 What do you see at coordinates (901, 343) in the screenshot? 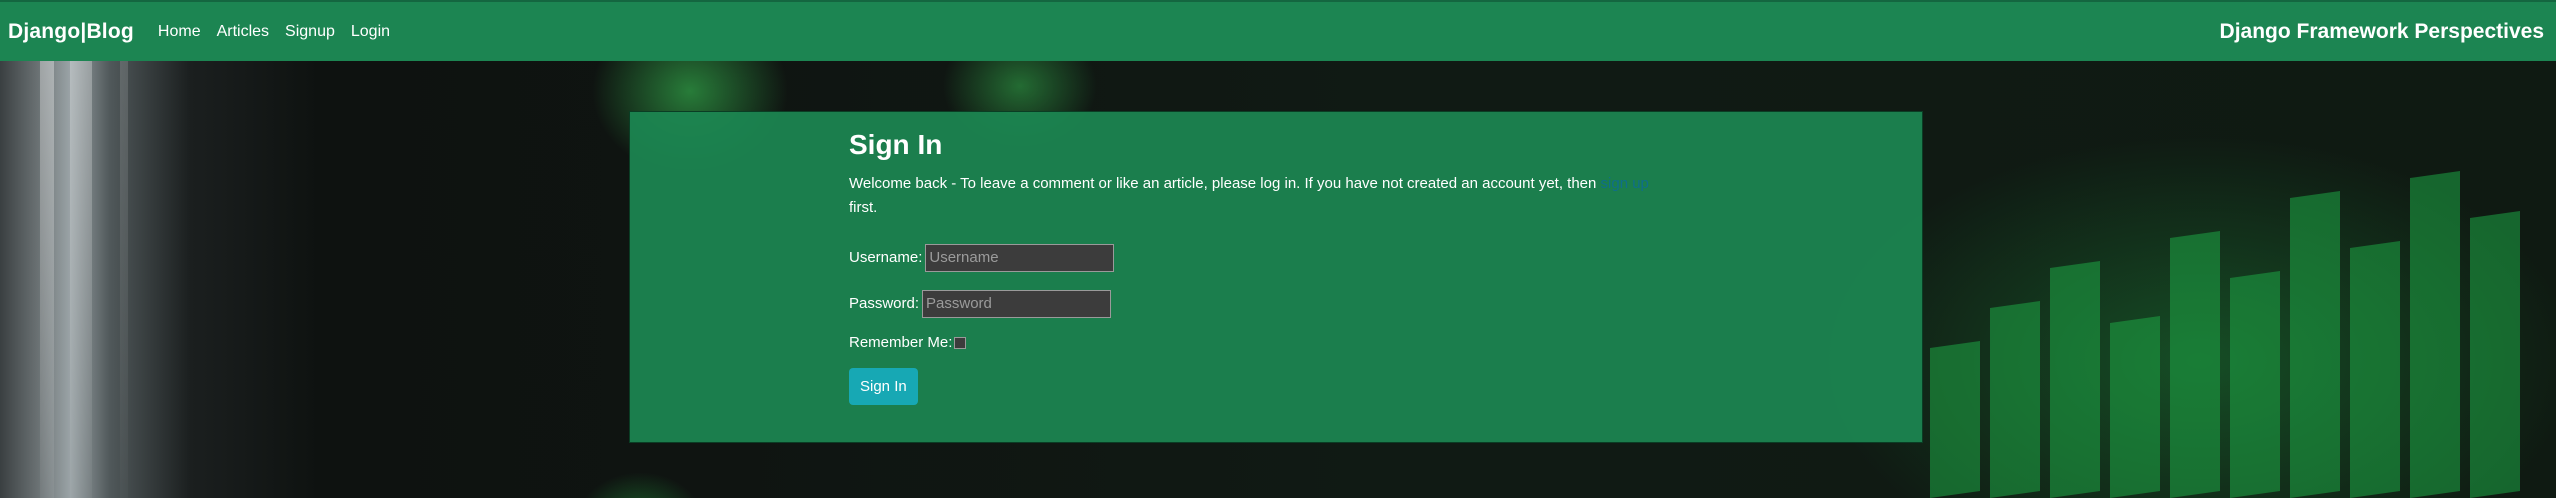
I see `remember-me-label: Remember Me:` at bounding box center [901, 343].